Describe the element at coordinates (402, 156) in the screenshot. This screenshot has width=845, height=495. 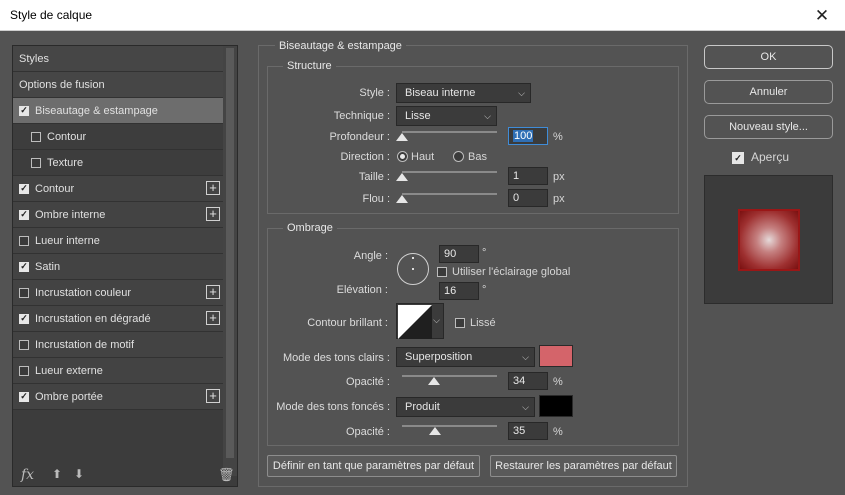
I see `direction-up-radio` at that location.